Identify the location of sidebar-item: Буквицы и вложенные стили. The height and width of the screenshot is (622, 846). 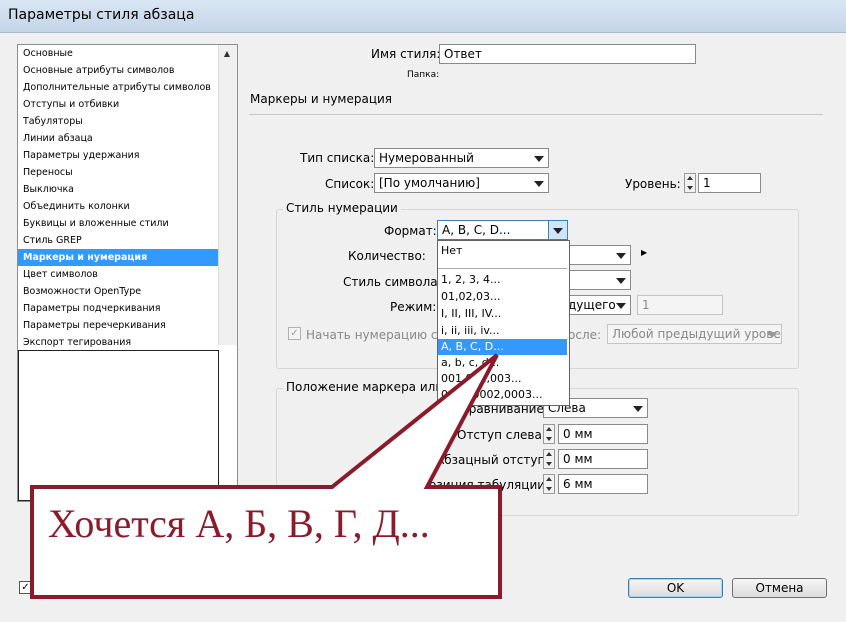
(118, 223).